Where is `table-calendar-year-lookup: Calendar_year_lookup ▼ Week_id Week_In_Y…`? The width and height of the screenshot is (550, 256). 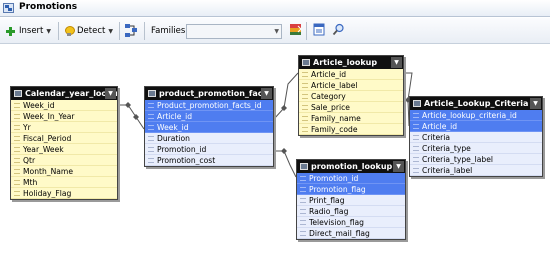 table-calendar-year-lookup: Calendar_year_lookup ▼ Week_id Week_In_Y… is located at coordinates (64, 143).